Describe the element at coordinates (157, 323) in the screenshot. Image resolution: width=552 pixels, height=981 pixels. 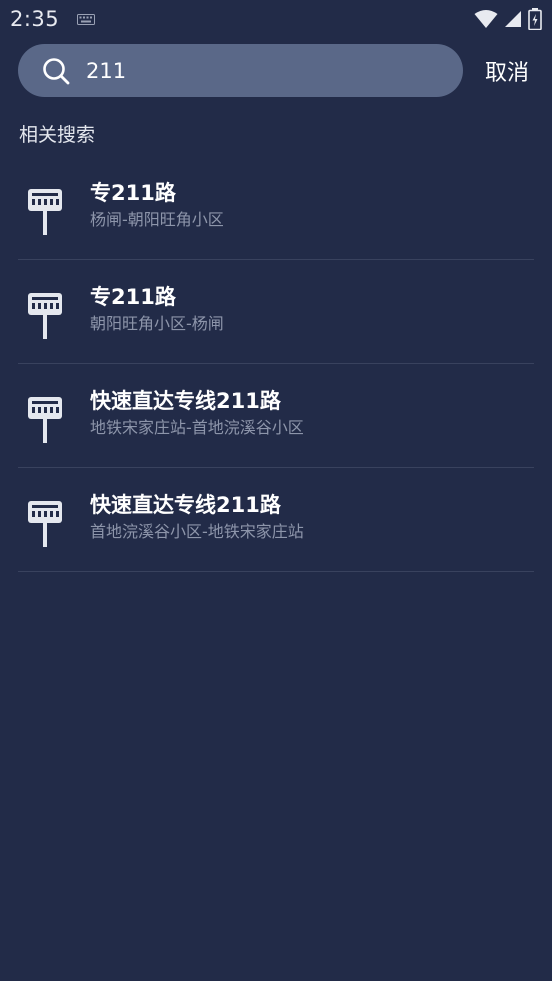
I see `result-subtitle: 朝阳旺角小区-杨闸` at that location.